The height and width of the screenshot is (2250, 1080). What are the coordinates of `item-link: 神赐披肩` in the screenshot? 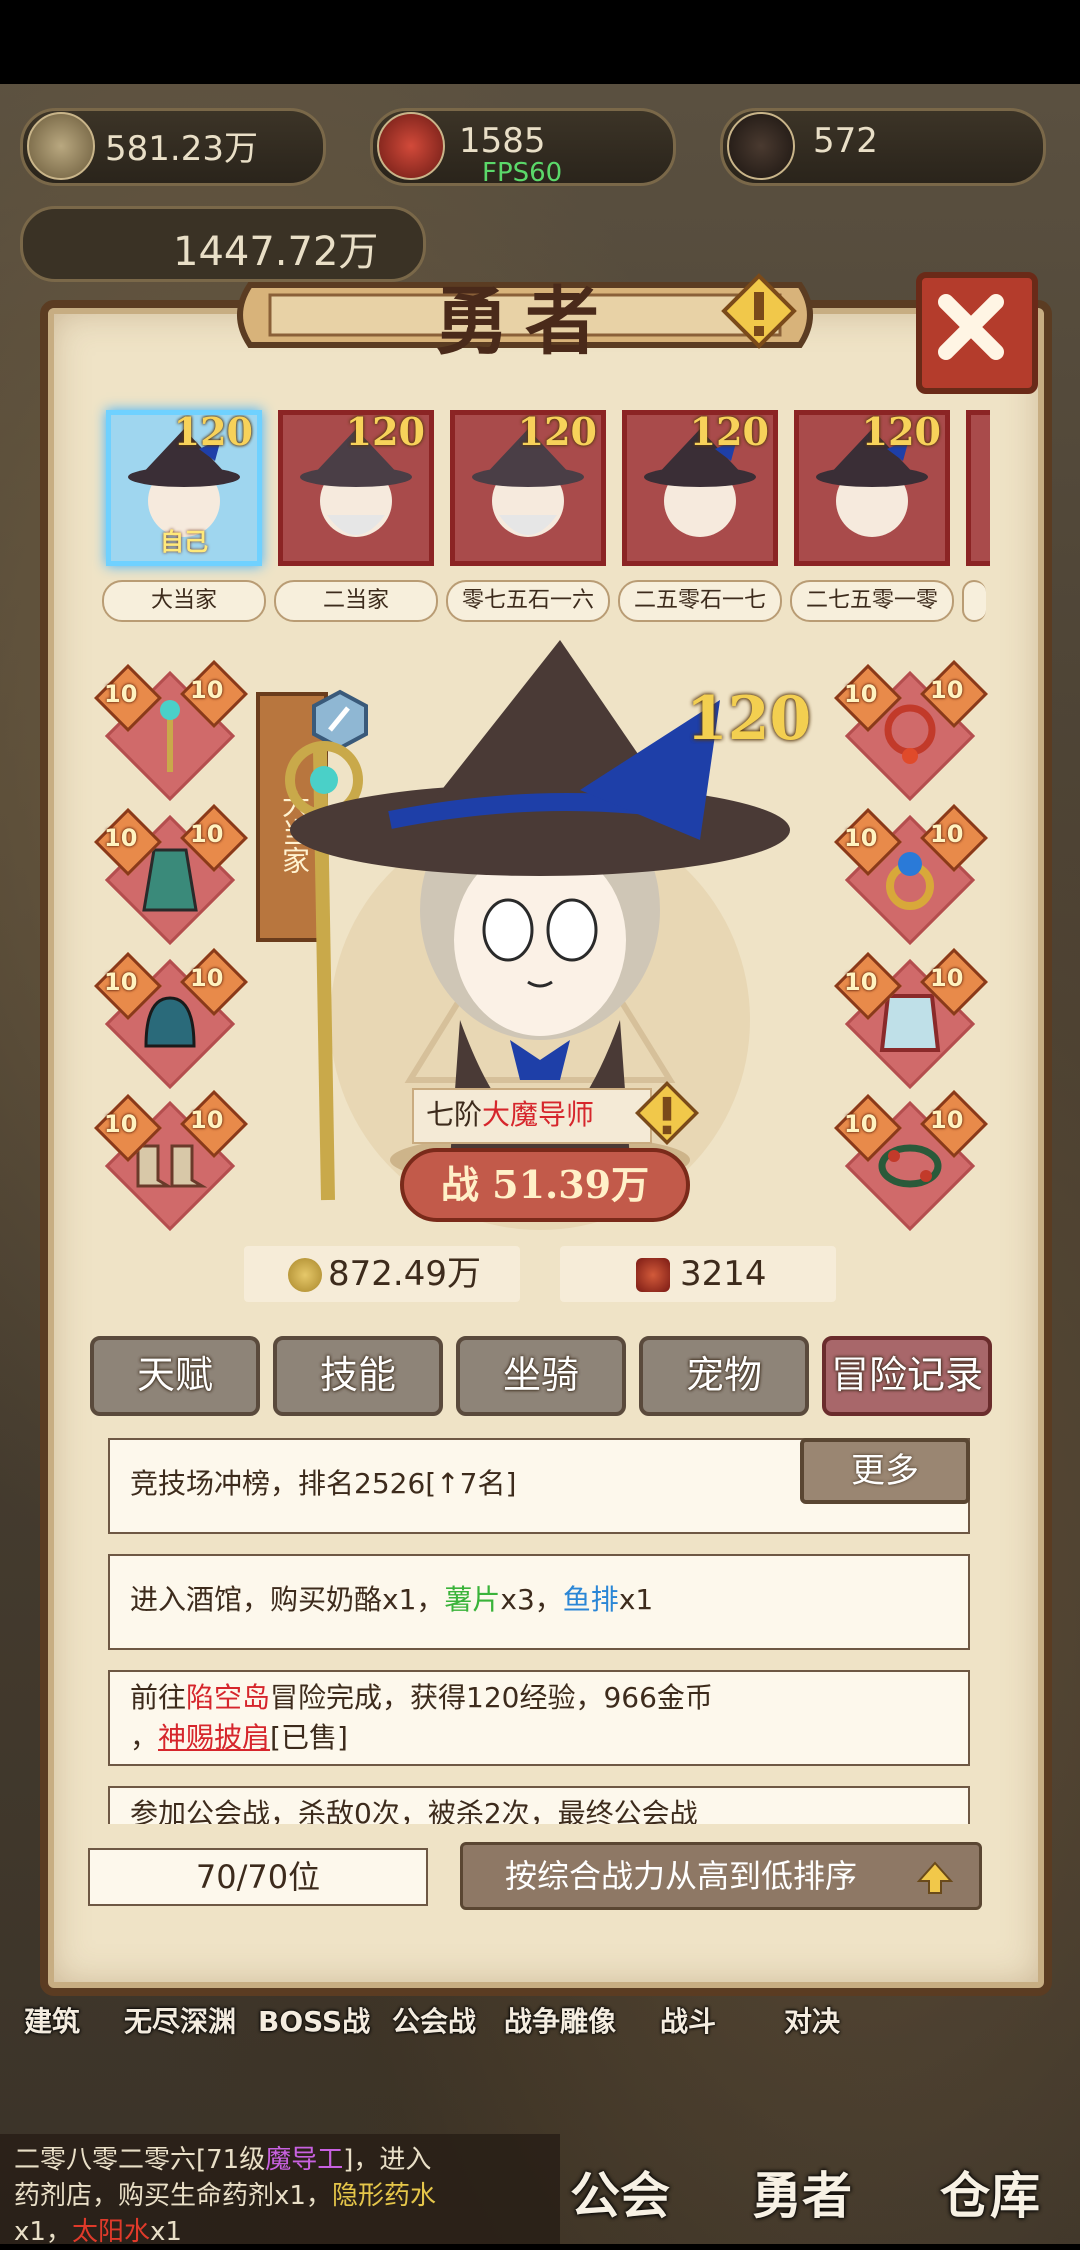 It's located at (214, 1737).